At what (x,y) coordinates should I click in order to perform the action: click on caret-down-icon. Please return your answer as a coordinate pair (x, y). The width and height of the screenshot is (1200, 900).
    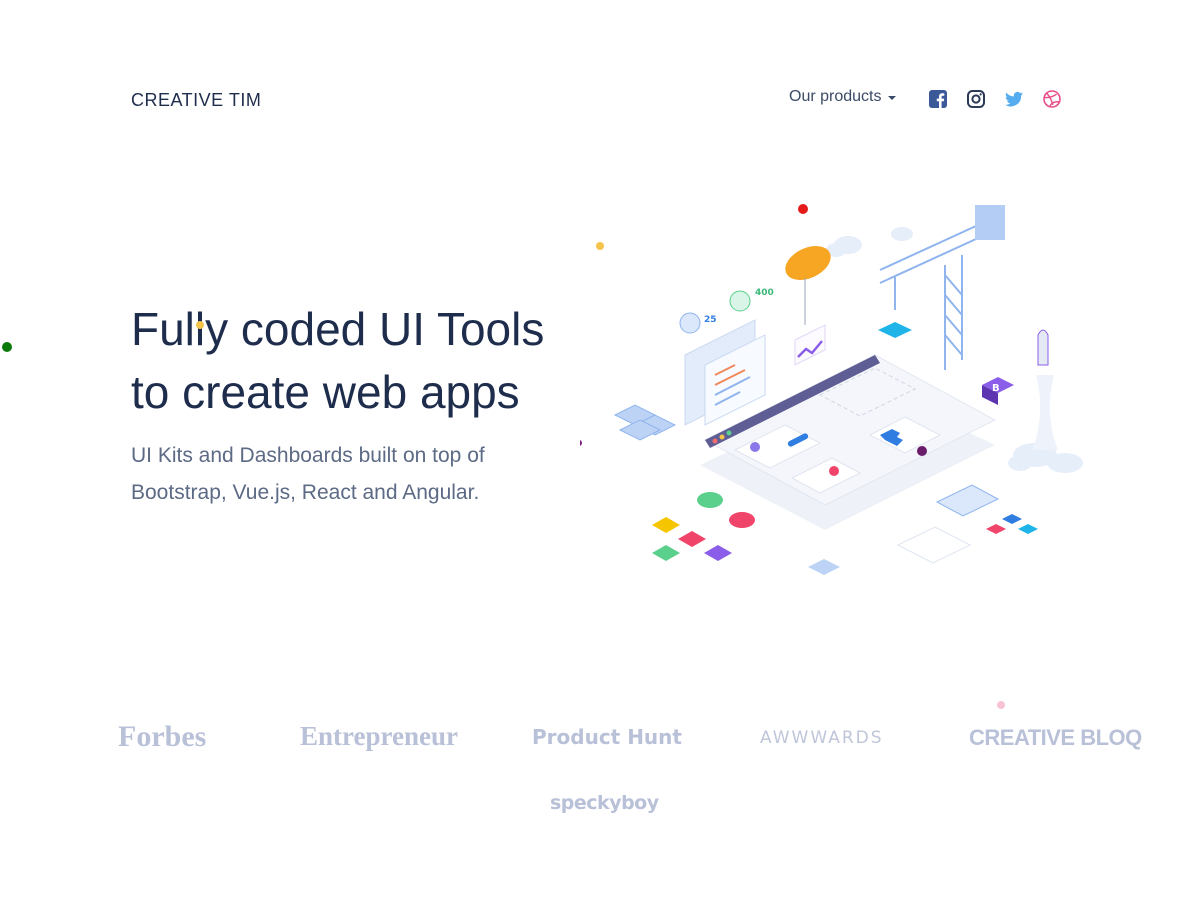
    Looking at the image, I should click on (892, 98).